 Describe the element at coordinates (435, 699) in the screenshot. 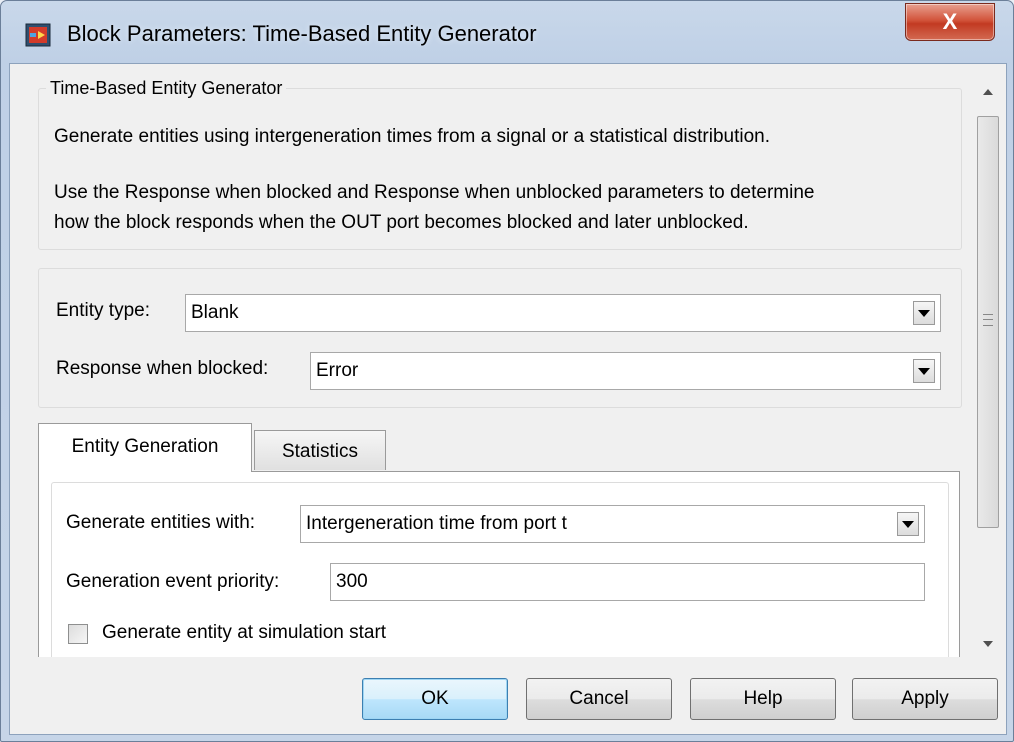

I see `ok-button: OK` at that location.